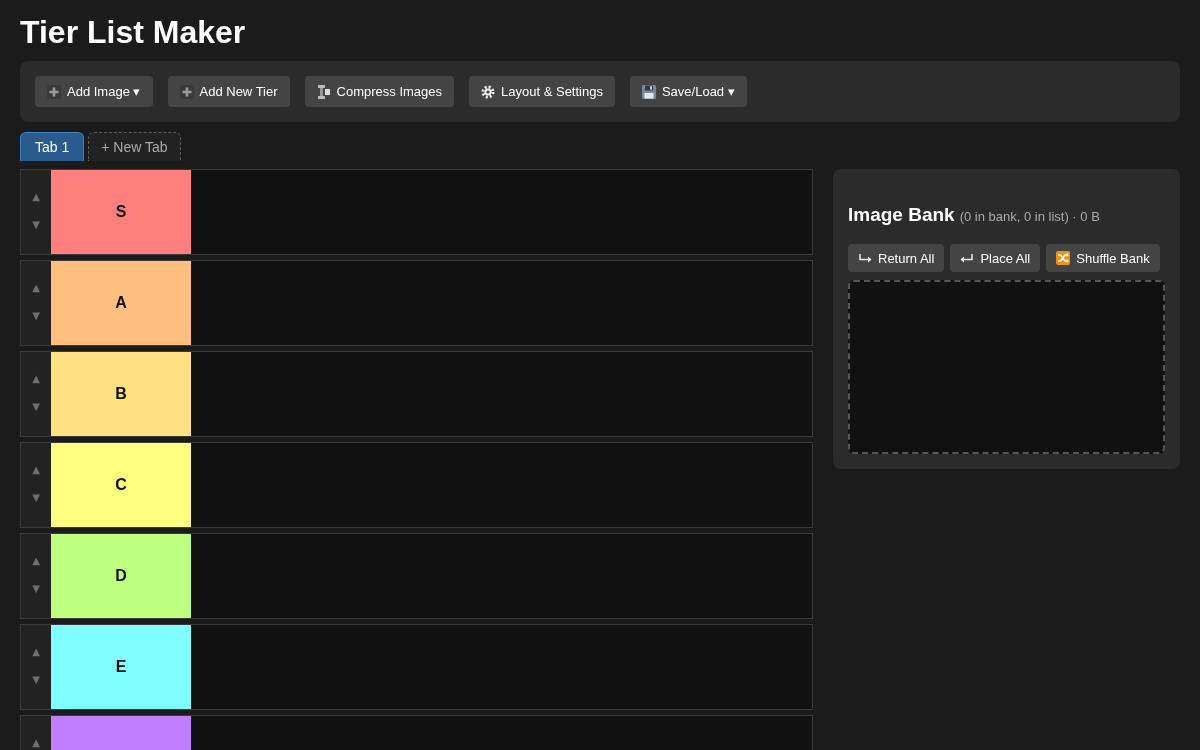 The image size is (1200, 750). Describe the element at coordinates (121, 303) in the screenshot. I see `tier-label: A` at that location.